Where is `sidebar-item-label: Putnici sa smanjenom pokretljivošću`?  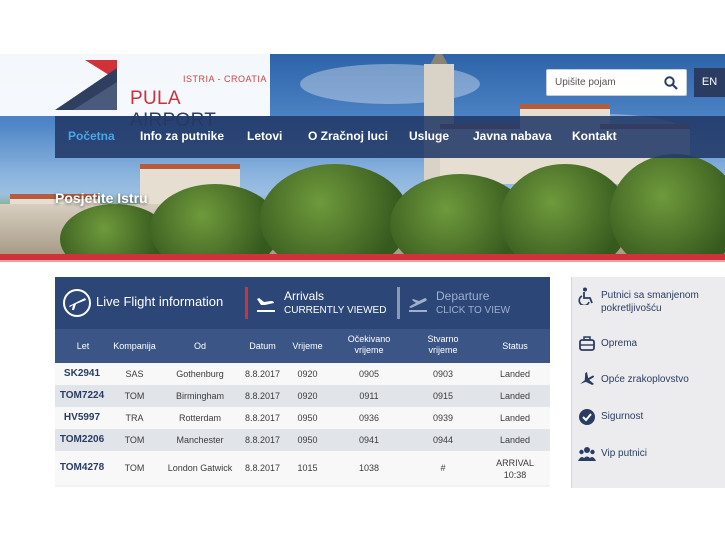 sidebar-item-label: Putnici sa smanjenom pokretljivošću is located at coordinates (650, 302).